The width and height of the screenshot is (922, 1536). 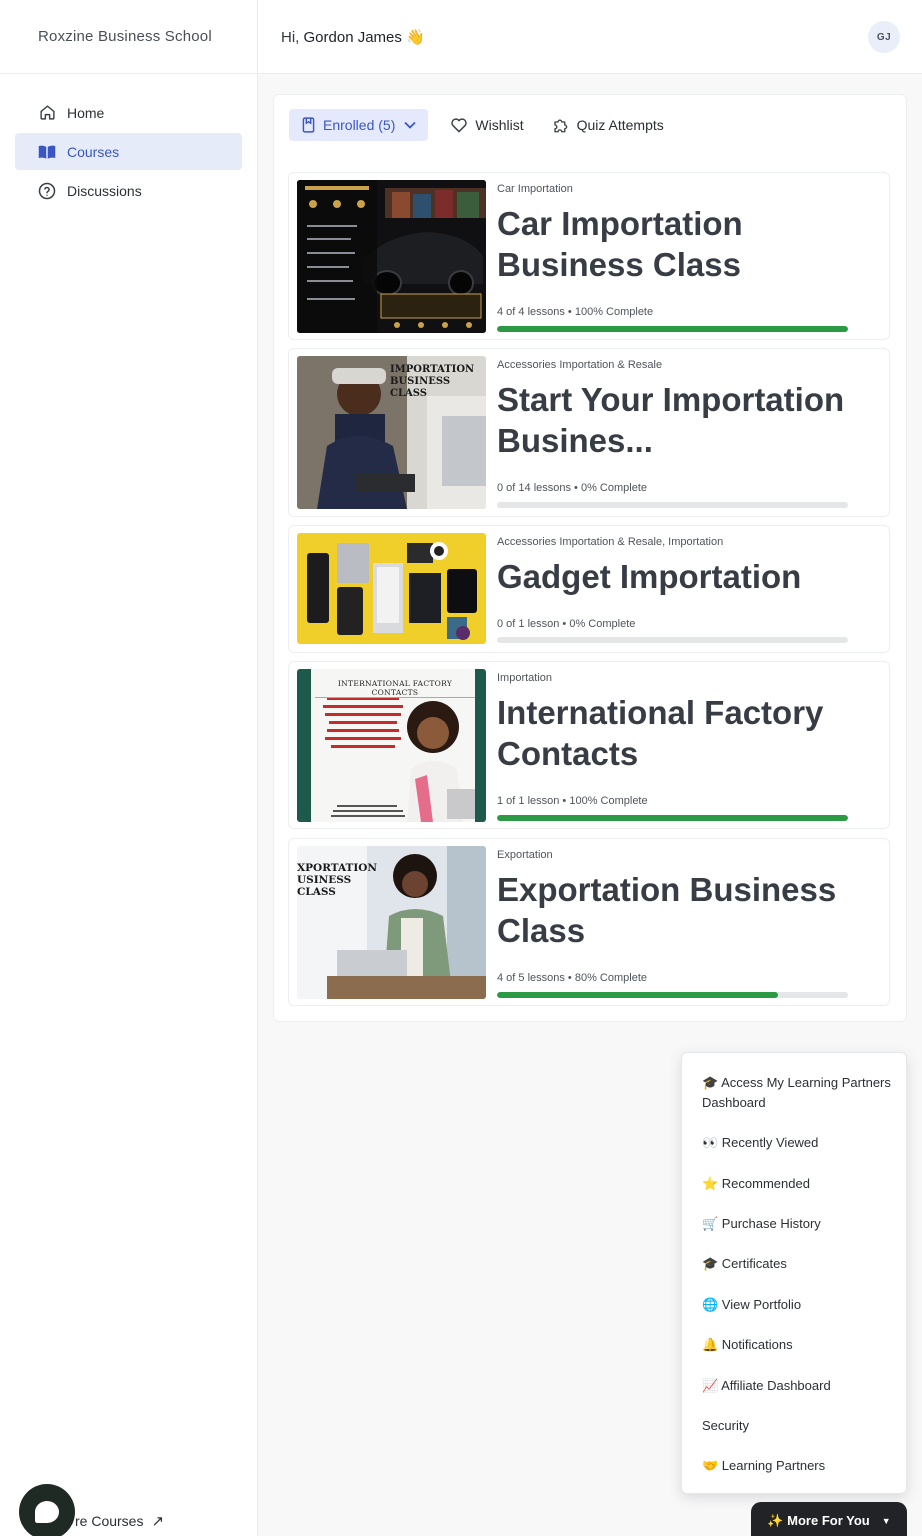 What do you see at coordinates (47, 191) in the screenshot?
I see `question-circle-icon` at bounding box center [47, 191].